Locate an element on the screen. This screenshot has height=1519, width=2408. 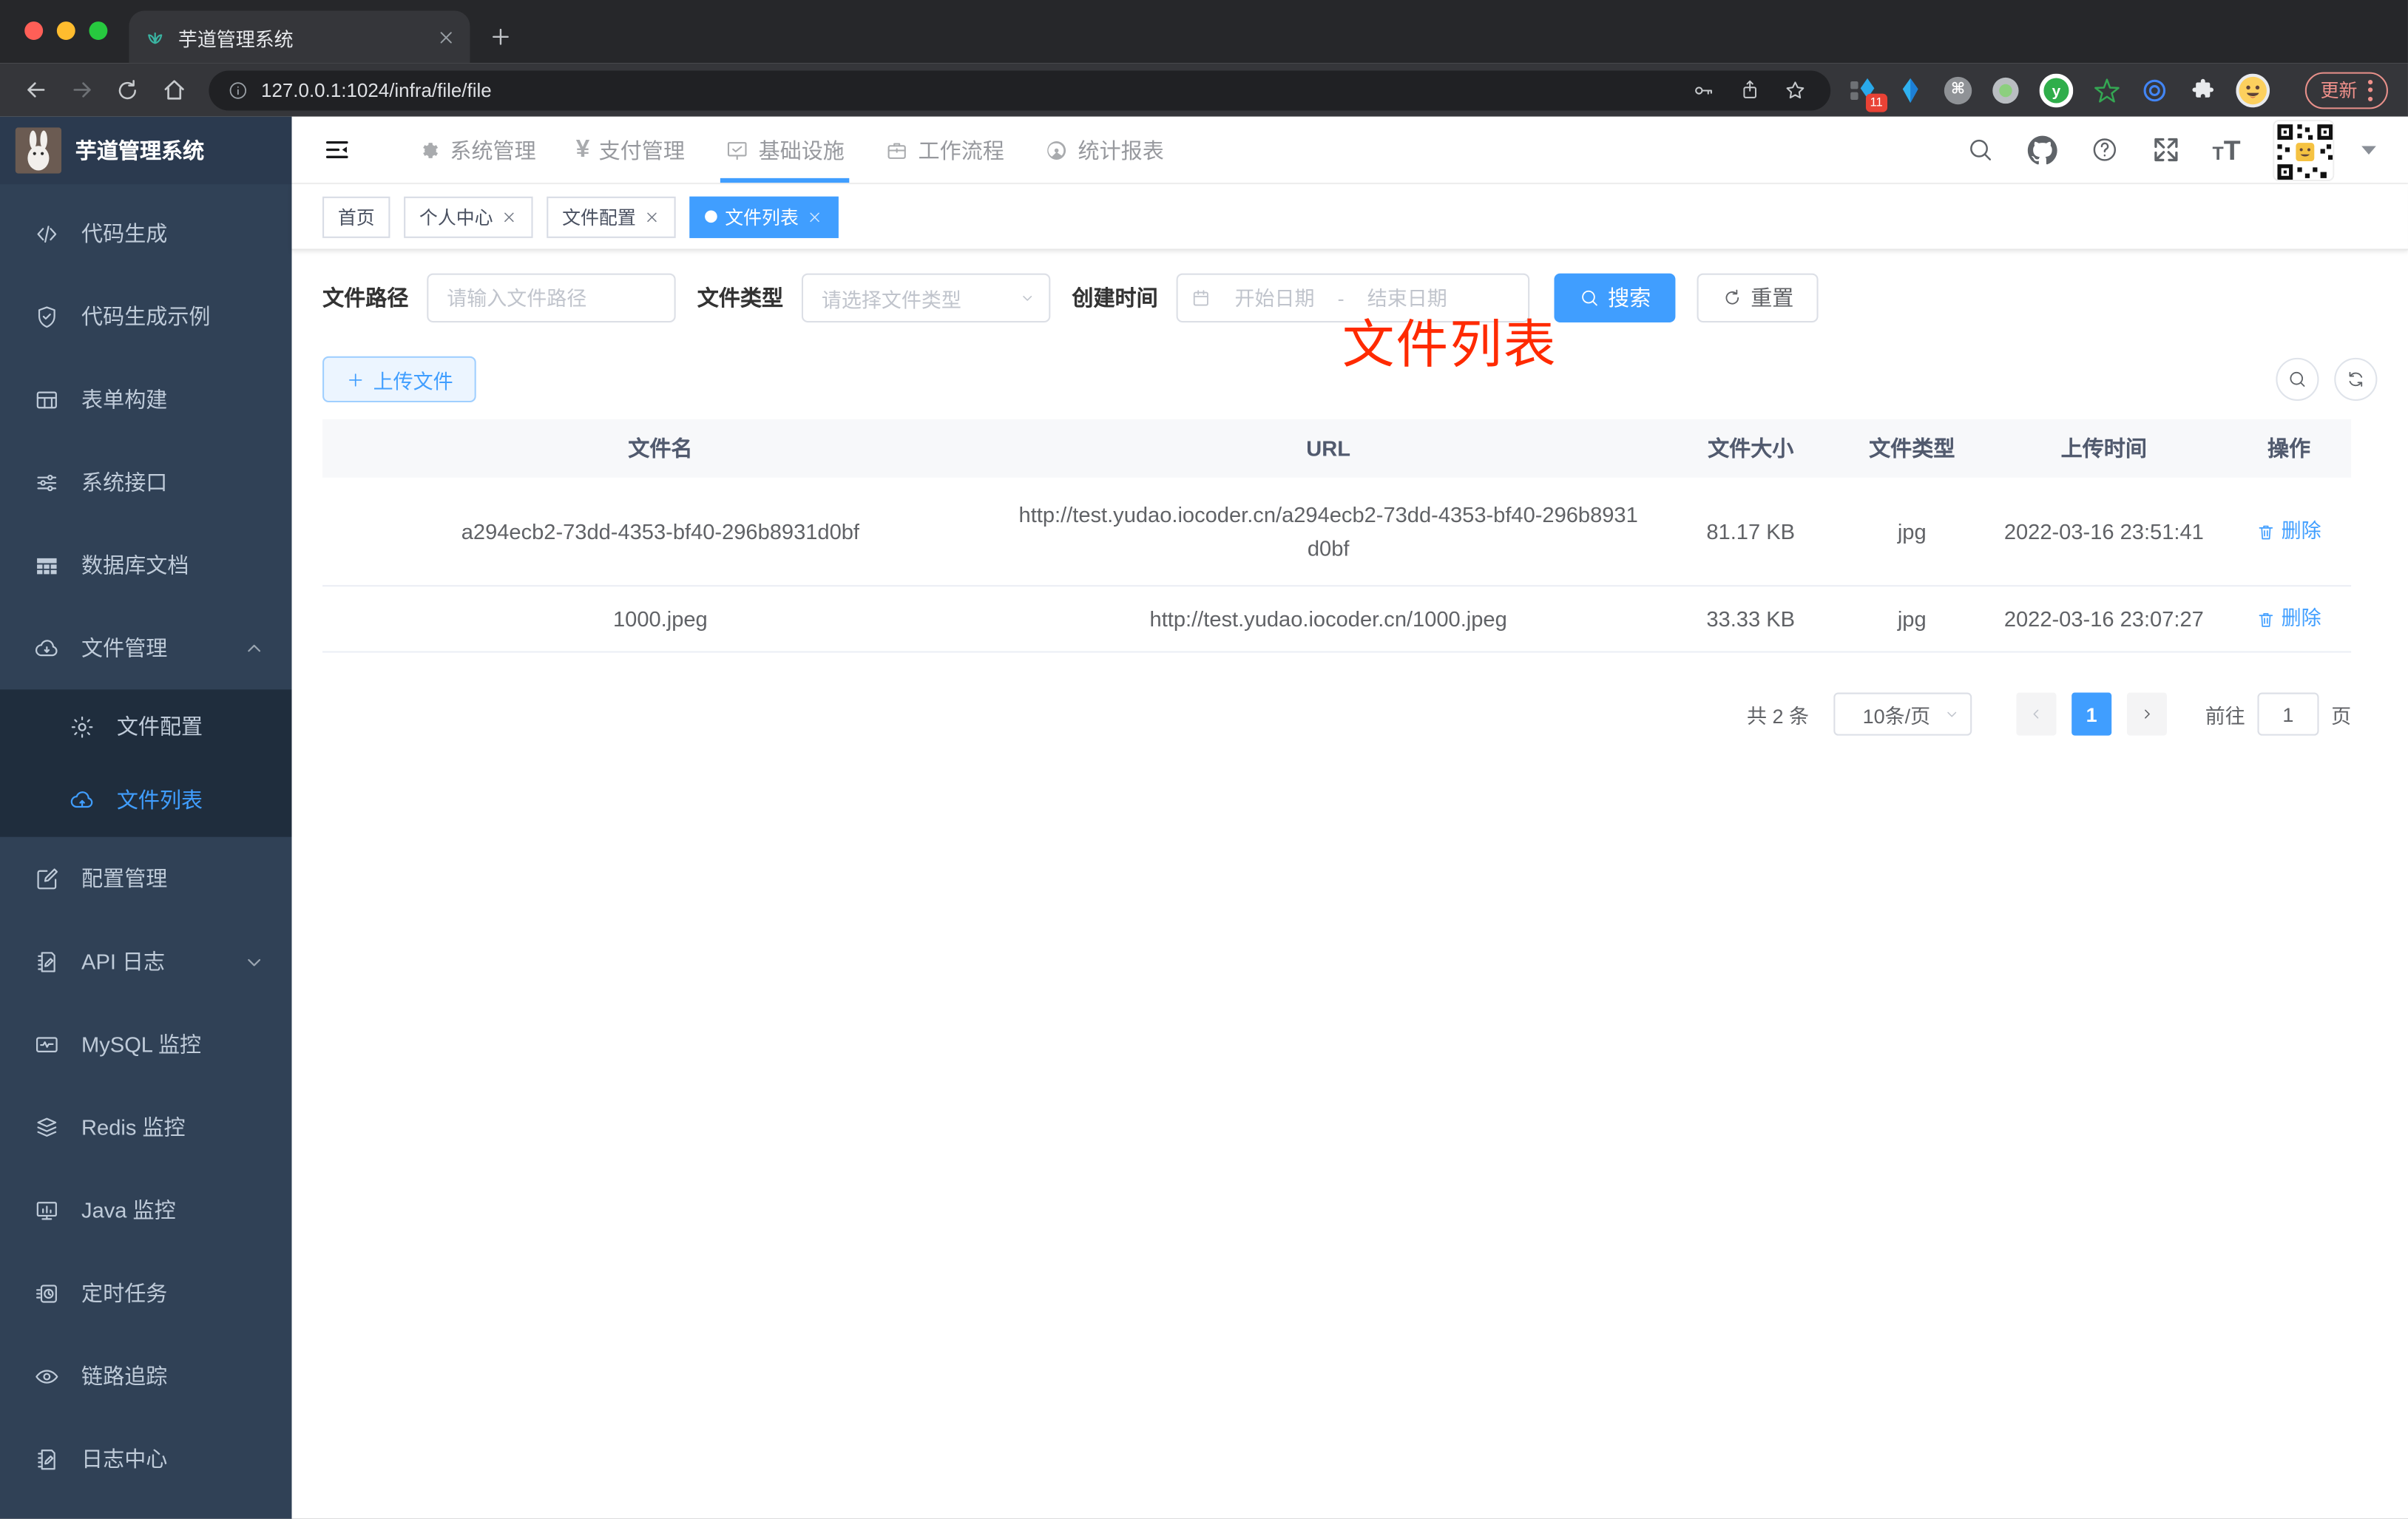
prev-page-button is located at coordinates (2036, 714).